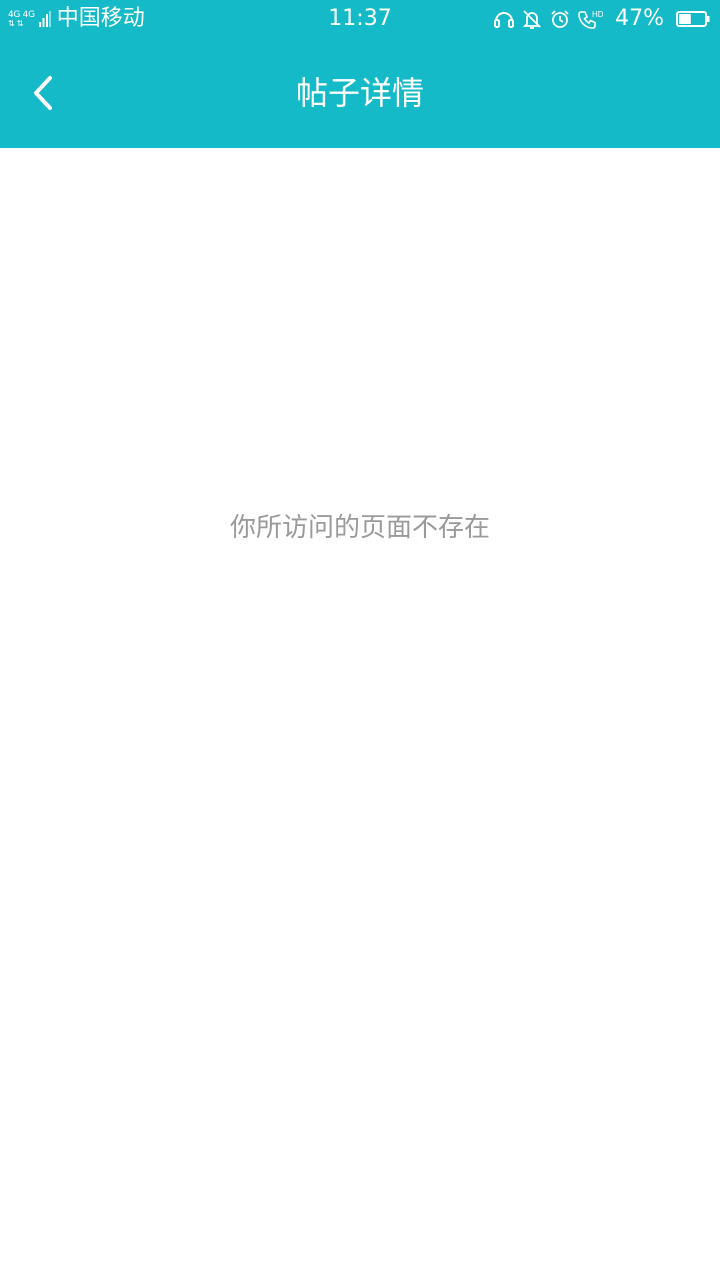 This screenshot has width=720, height=1280. What do you see at coordinates (360, 19) in the screenshot?
I see `status-bar: 4G 4G ⇅⇅ 中国移动 11:37 HD 47%` at bounding box center [360, 19].